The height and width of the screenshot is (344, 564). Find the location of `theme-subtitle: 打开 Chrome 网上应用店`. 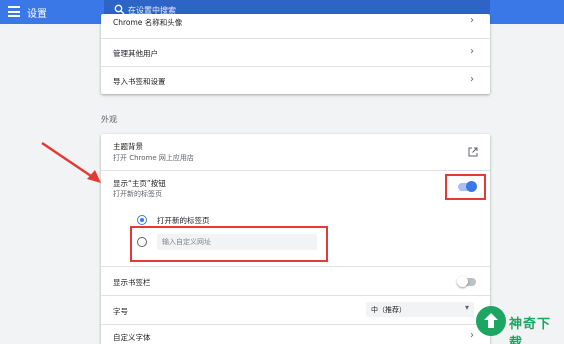

theme-subtitle: 打开 Chrome 网上应用店 is located at coordinates (153, 158).